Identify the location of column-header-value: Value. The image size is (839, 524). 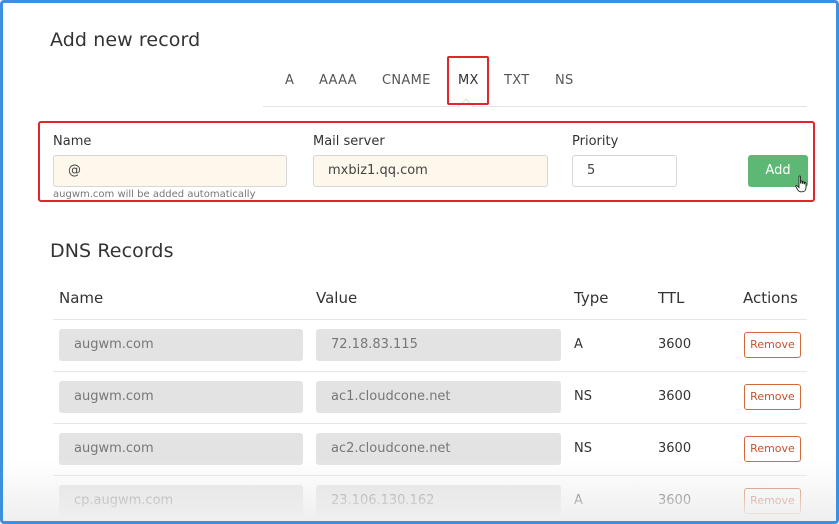
(337, 298).